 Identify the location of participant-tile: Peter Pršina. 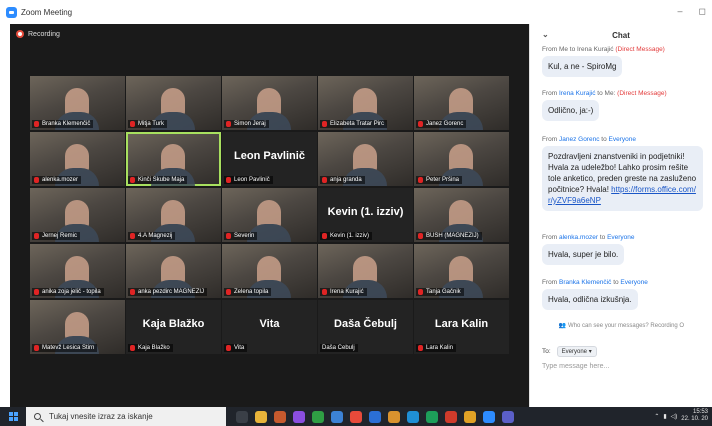
(461, 159).